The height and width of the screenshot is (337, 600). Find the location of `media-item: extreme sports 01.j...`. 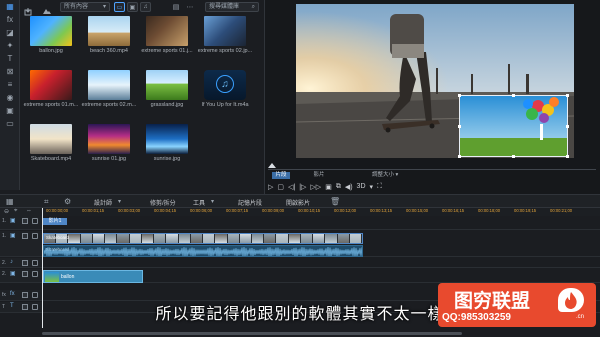

media-item: extreme sports 01.j... is located at coordinates (167, 40).